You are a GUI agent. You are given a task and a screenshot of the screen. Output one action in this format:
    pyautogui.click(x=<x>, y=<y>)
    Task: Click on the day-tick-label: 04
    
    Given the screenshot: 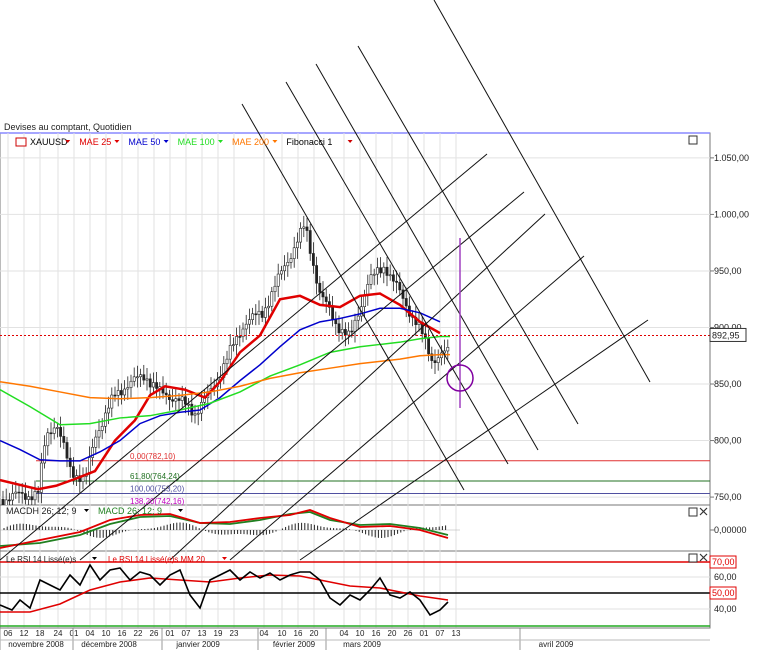 What is the action you would take?
    pyautogui.click(x=264, y=633)
    